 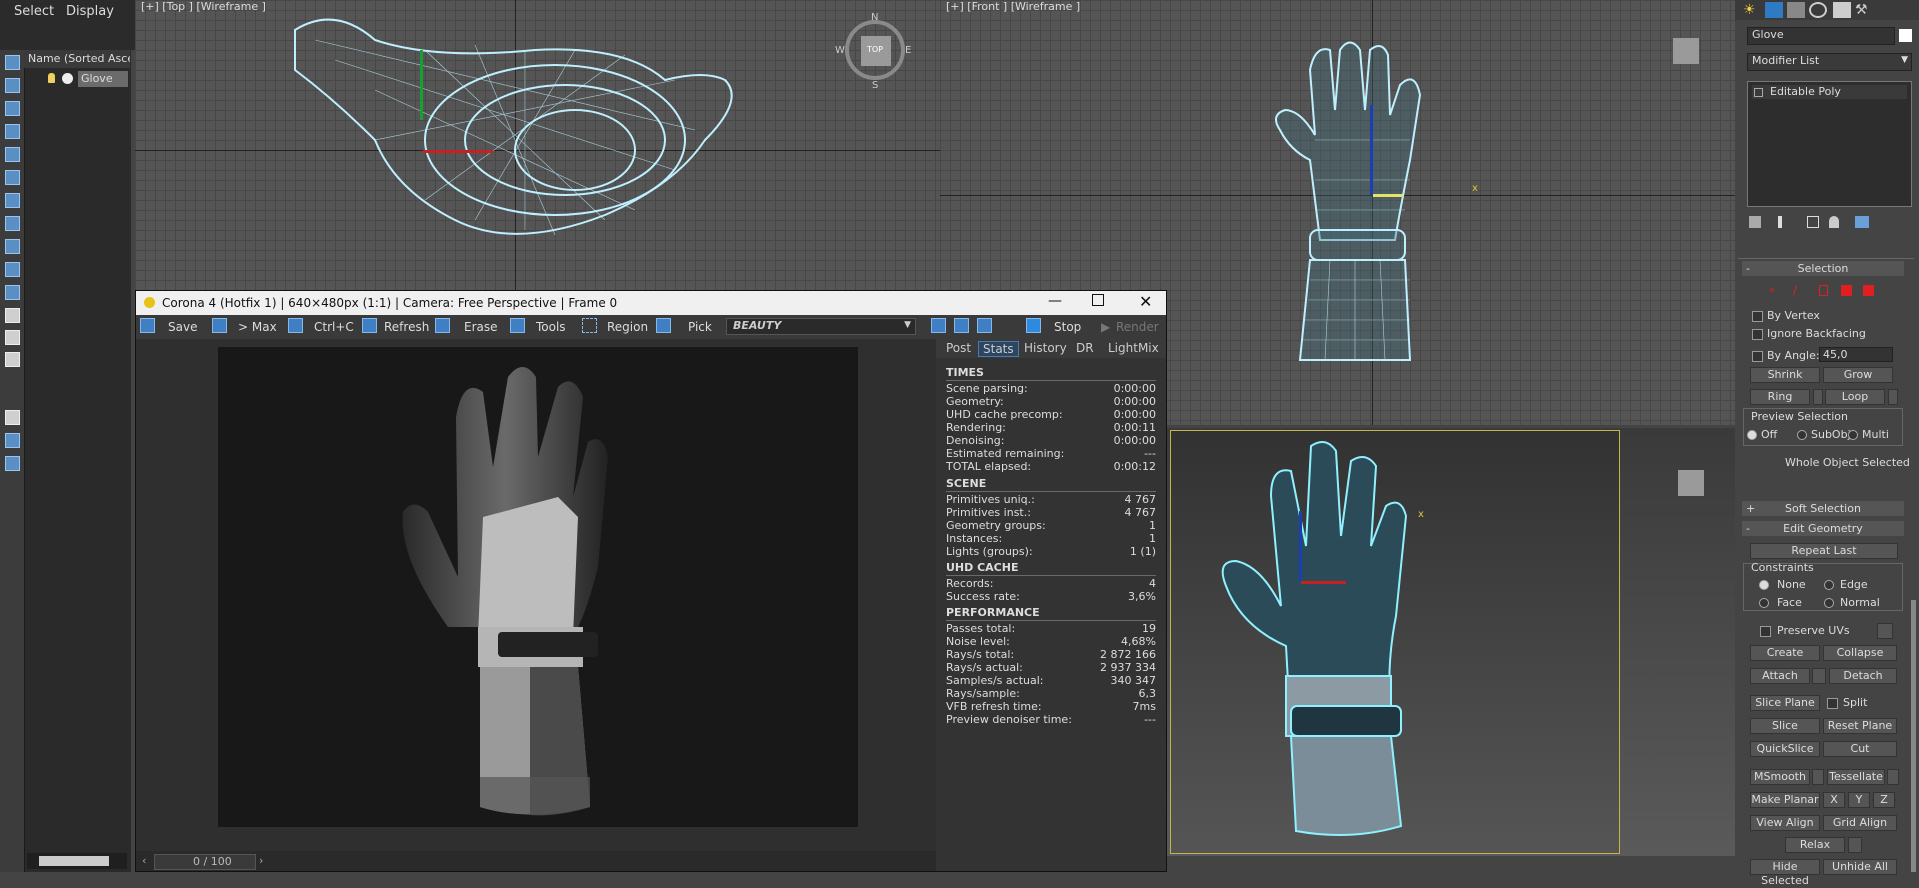 I want to click on stack-item-editable-poly: Editable Poly, so click(x=1829, y=92).